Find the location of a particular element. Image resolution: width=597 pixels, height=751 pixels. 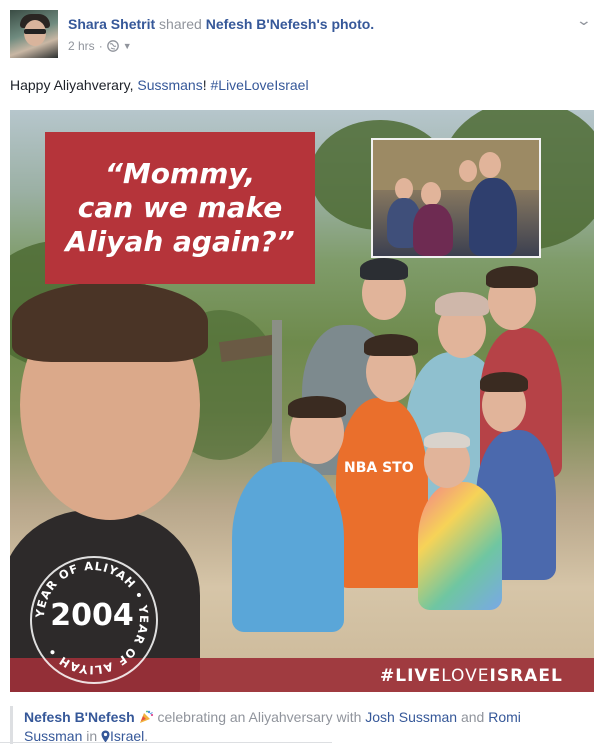

boy-navy-hair is located at coordinates (504, 382).